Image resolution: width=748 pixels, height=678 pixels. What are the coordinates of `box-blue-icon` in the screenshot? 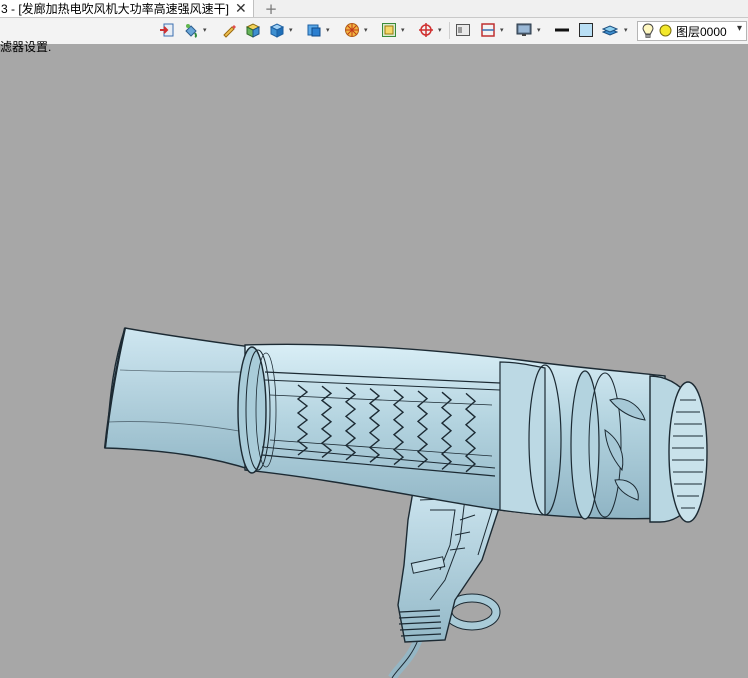 It's located at (277, 30).